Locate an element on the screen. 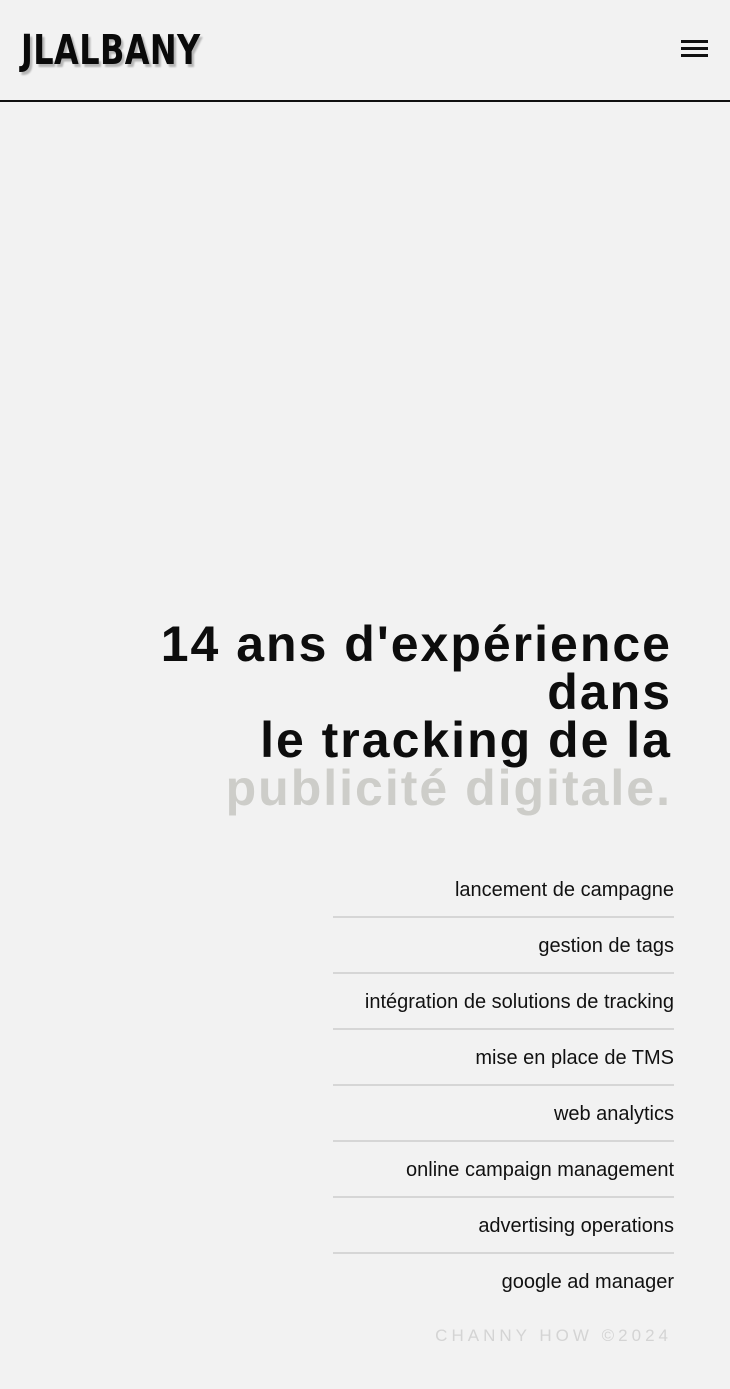  site-logo: JLALBANY is located at coordinates (111, 50).